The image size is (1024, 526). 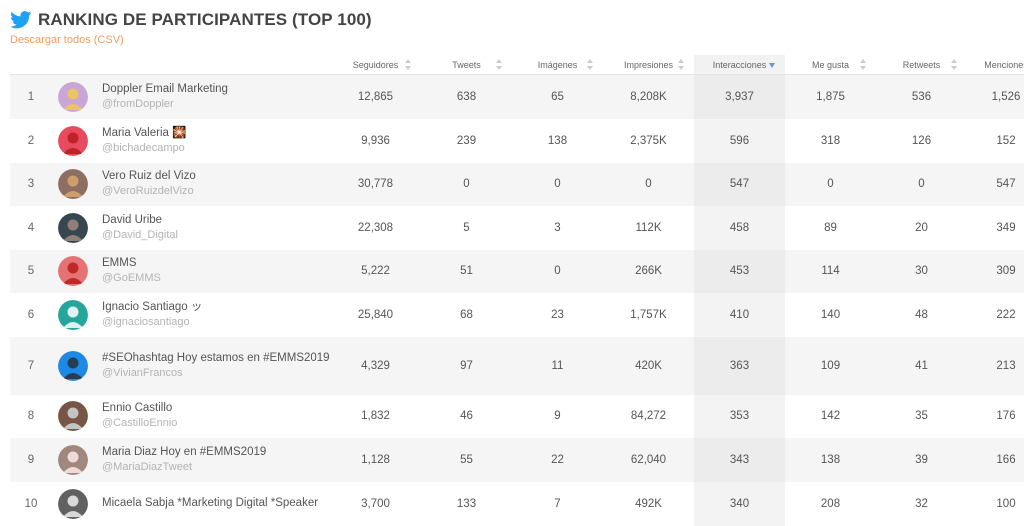 I want to click on sort-desc-icon, so click(x=772, y=65).